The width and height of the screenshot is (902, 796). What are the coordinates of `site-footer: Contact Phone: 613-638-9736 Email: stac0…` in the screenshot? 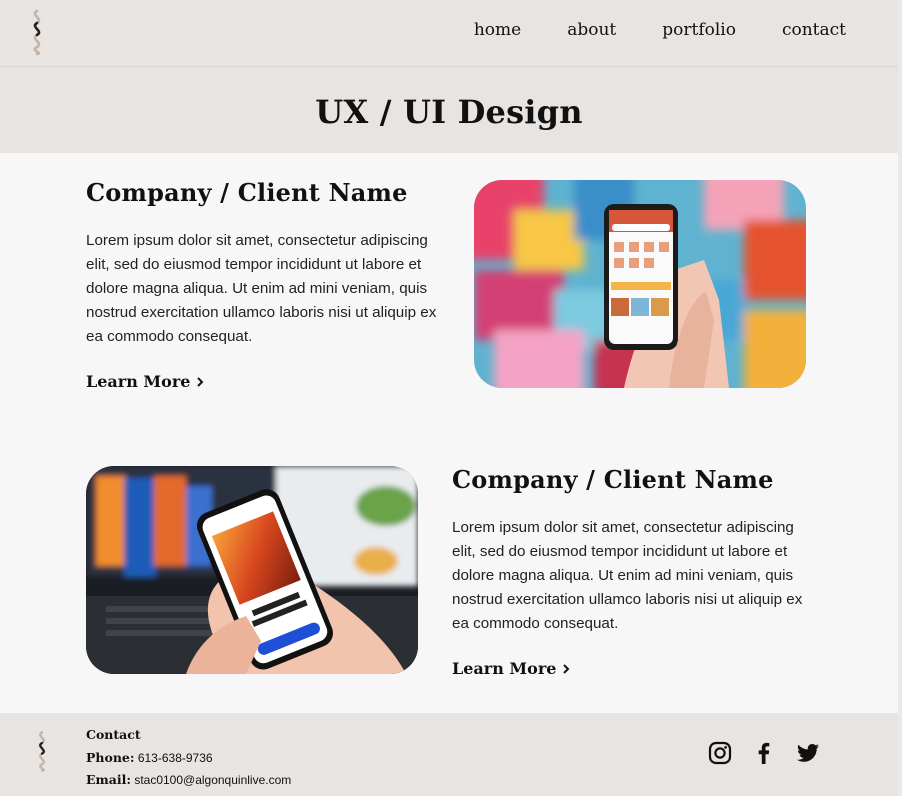 It's located at (449, 754).